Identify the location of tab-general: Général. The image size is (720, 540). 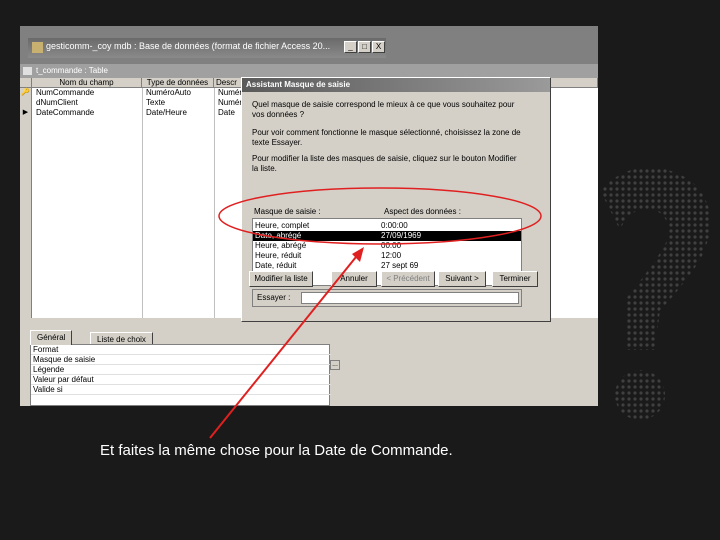
(51, 337).